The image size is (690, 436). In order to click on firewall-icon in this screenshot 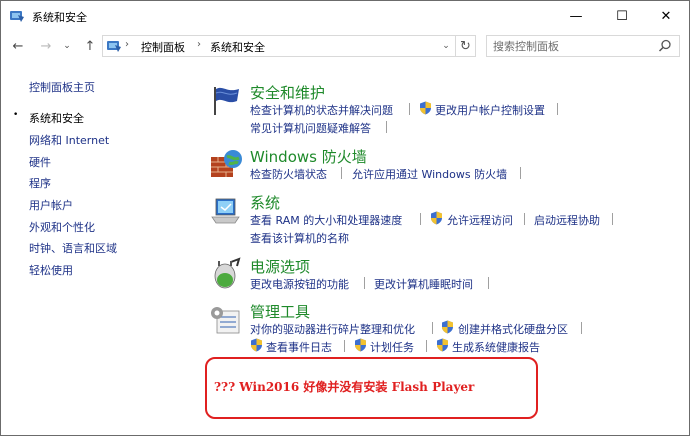, I will do `click(226, 164)`.